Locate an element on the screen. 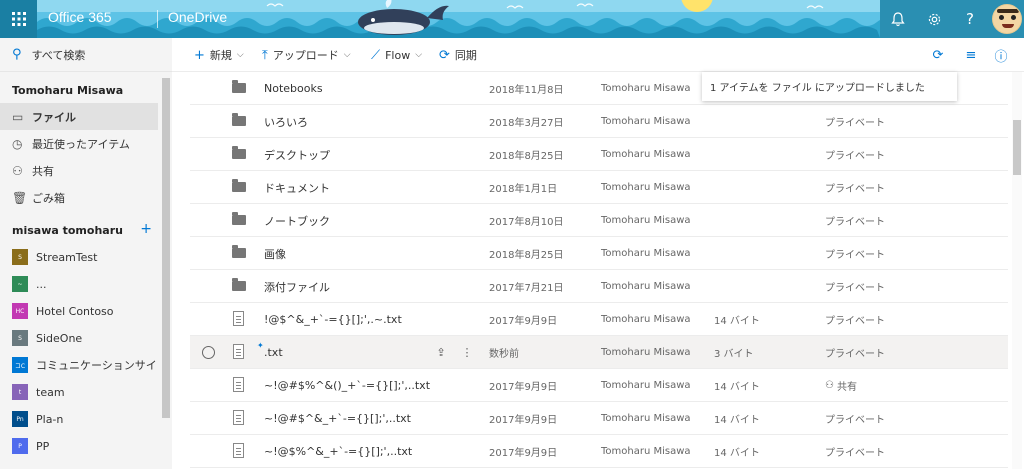 The width and height of the screenshot is (1024, 469). sync-button: ⟳ 同期 is located at coordinates (458, 55).